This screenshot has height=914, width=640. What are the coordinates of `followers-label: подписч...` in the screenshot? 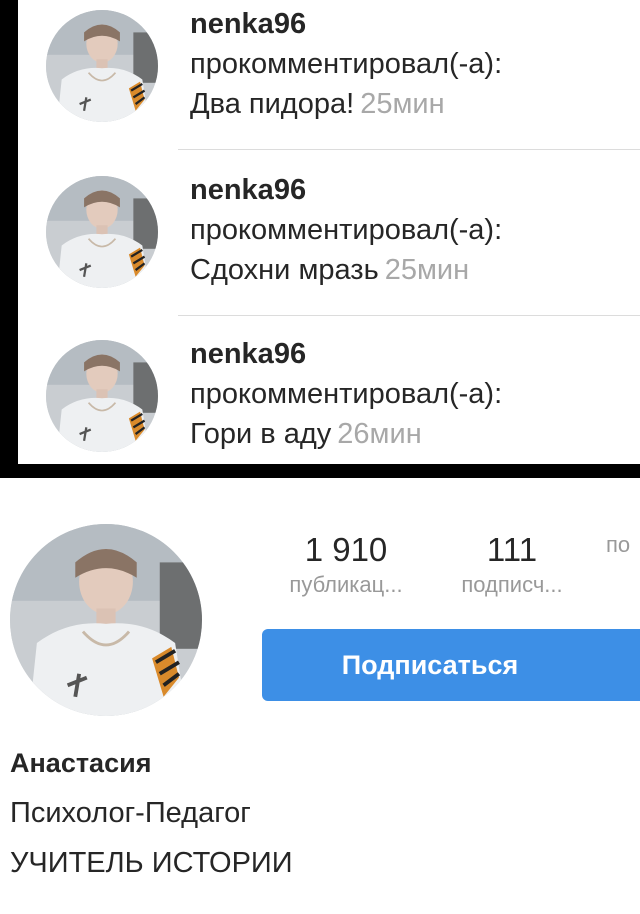 It's located at (512, 584).